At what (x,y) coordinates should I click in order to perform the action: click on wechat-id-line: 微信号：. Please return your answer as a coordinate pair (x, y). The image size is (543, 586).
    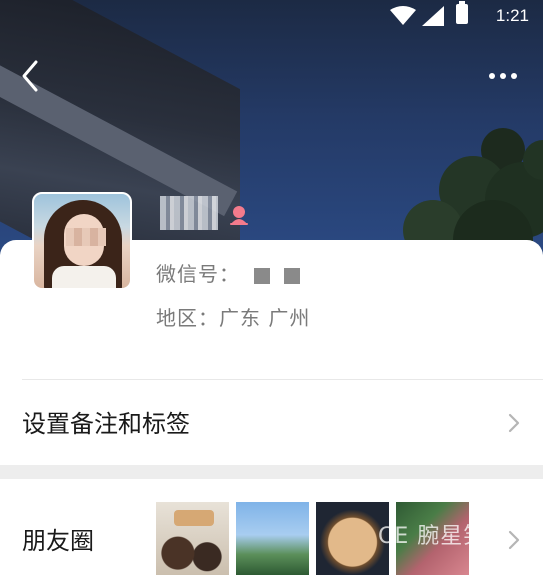
    Looking at the image, I should click on (228, 272).